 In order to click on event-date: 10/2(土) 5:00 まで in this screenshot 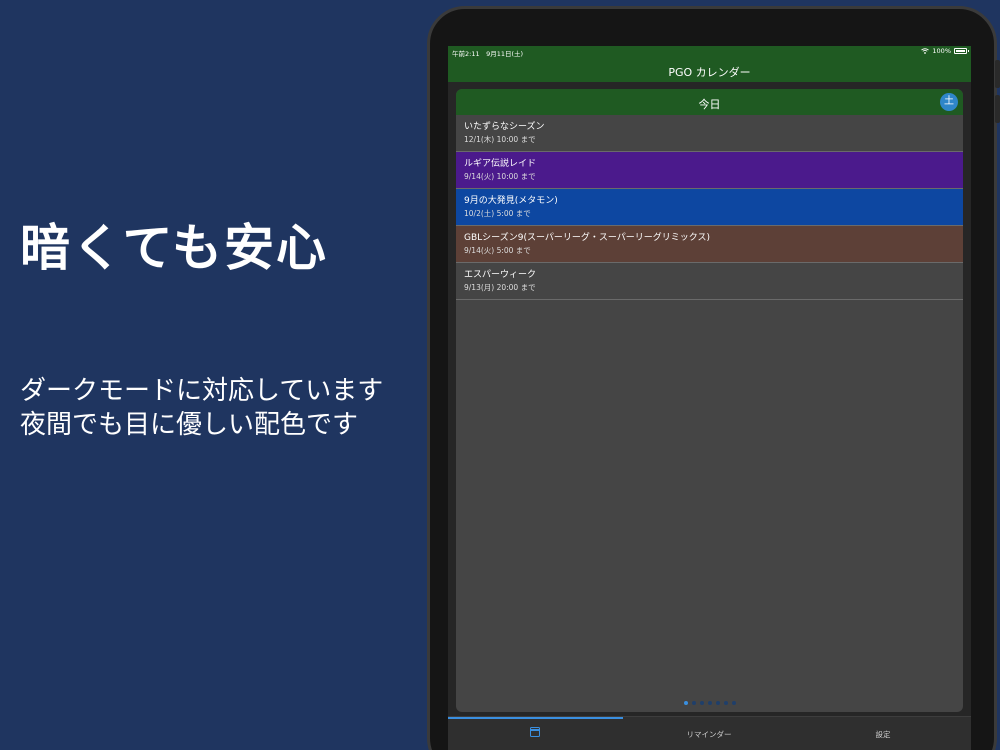, I will do `click(497, 213)`.